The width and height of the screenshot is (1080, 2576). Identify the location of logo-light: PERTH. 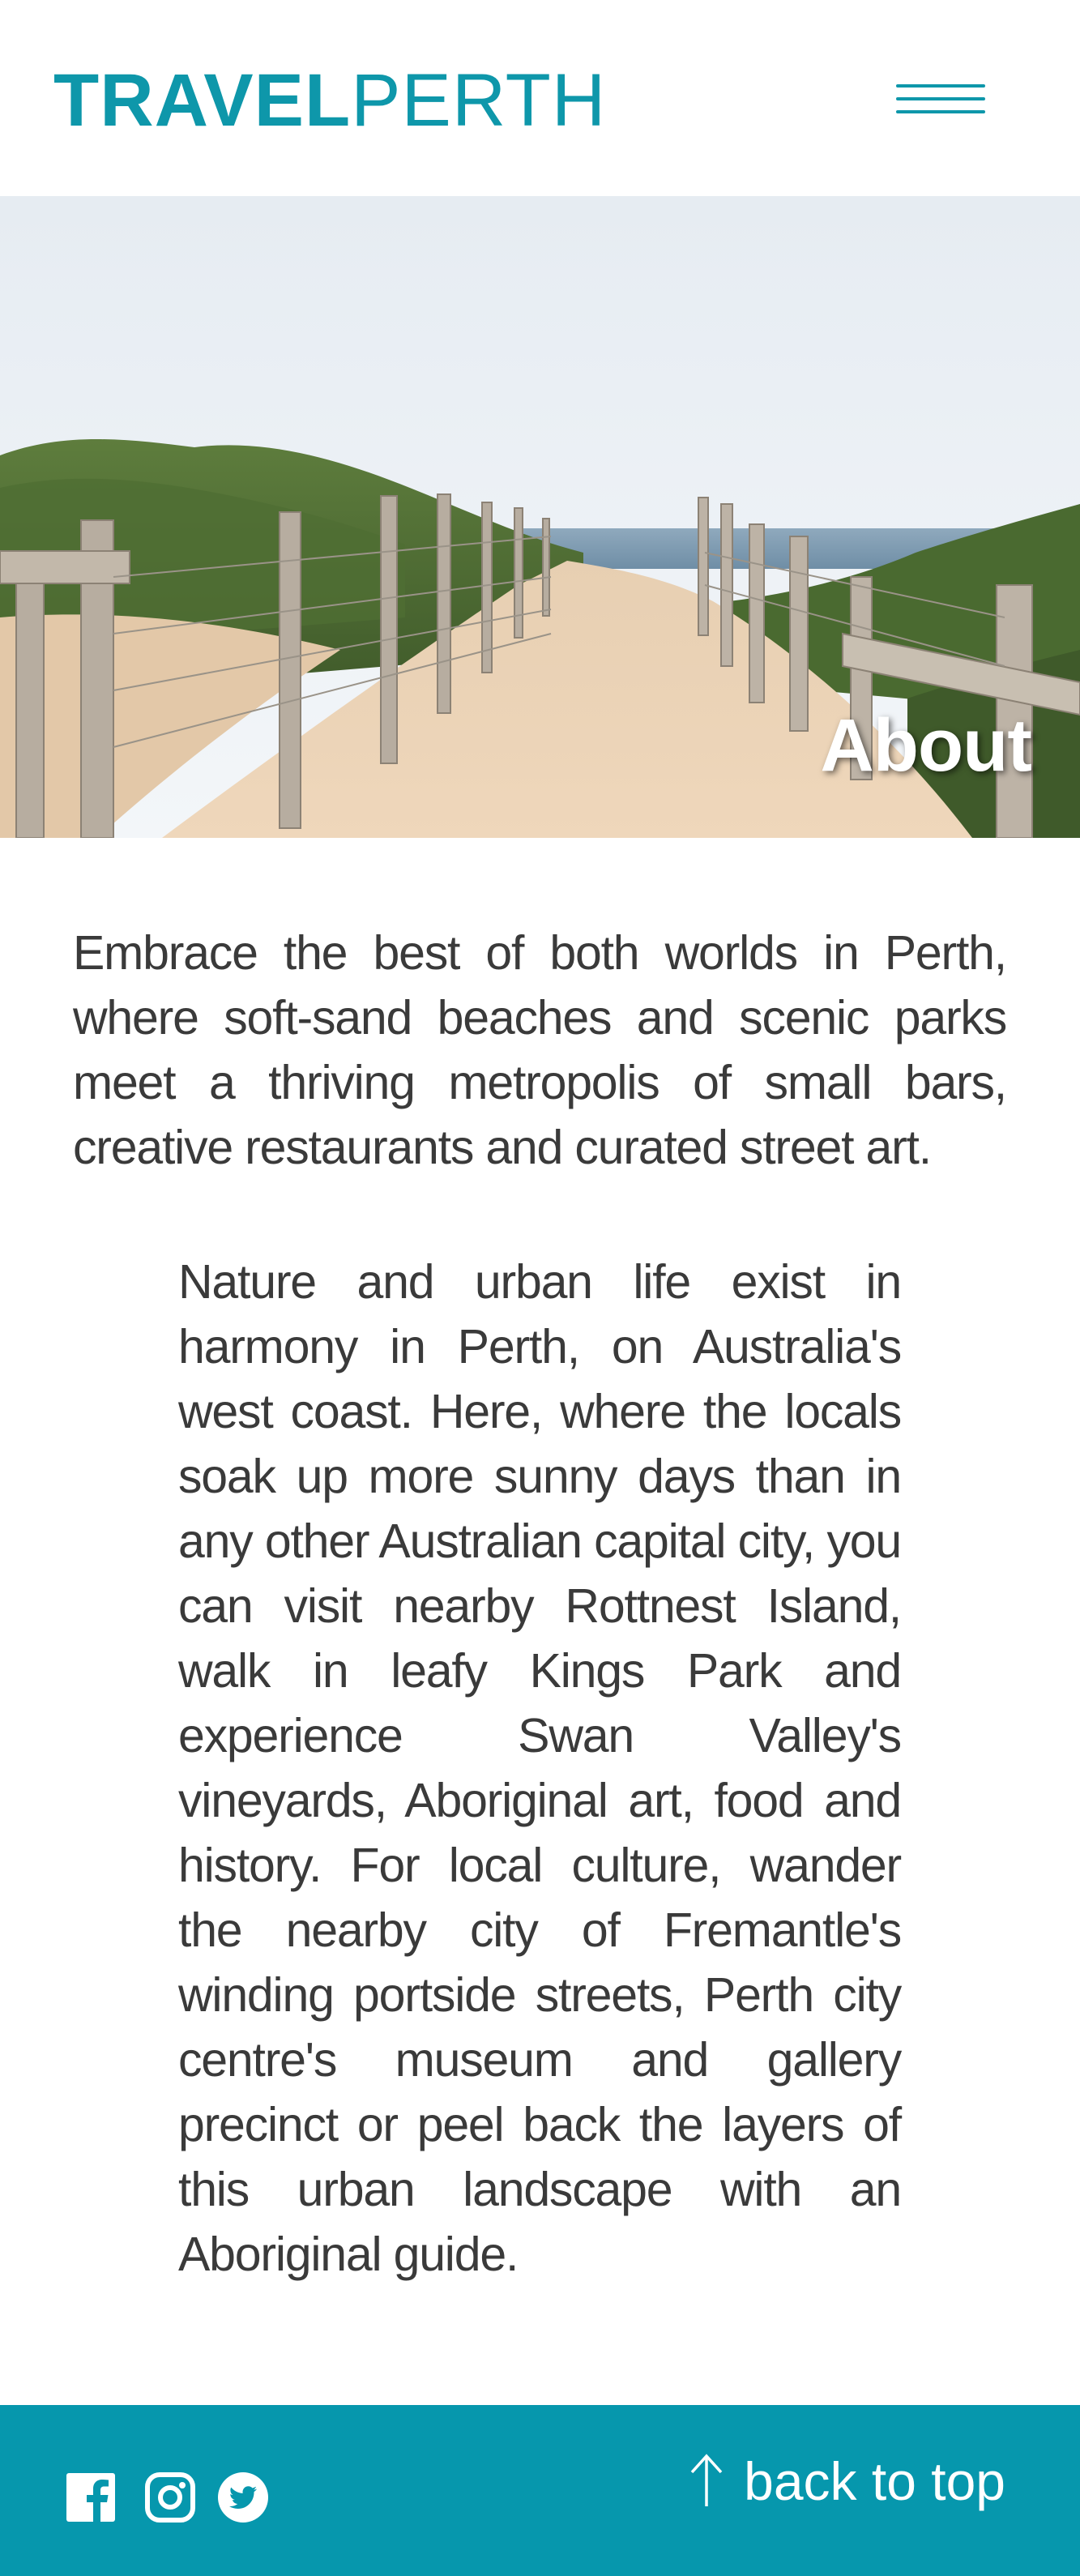
(479, 100).